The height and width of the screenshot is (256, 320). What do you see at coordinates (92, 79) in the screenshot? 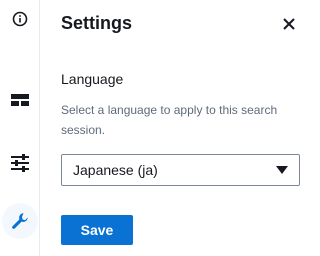
I see `language-label: Language` at bounding box center [92, 79].